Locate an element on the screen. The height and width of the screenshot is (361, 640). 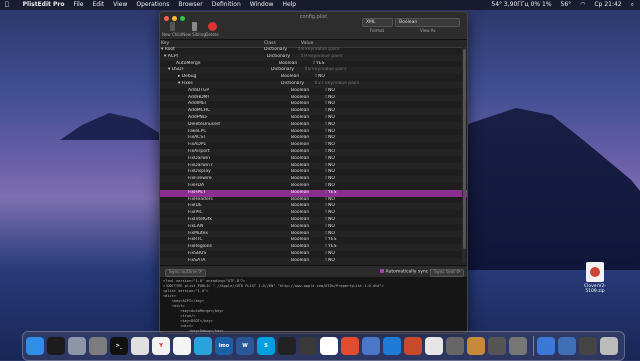
outline-row: ▾ ACPI Dictionary ⇕ 9 key/value pairs is located at coordinates (313, 57).